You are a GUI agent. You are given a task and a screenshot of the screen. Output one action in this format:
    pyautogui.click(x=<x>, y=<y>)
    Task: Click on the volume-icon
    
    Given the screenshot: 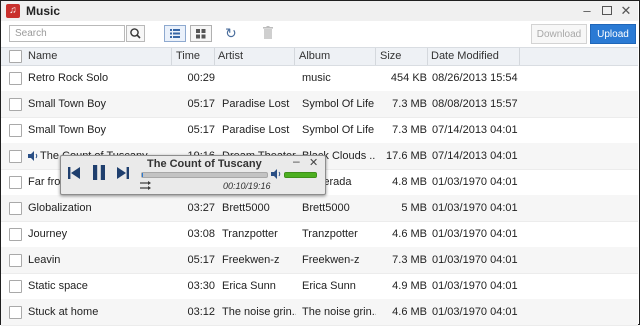 What is the action you would take?
    pyautogui.click(x=276, y=174)
    